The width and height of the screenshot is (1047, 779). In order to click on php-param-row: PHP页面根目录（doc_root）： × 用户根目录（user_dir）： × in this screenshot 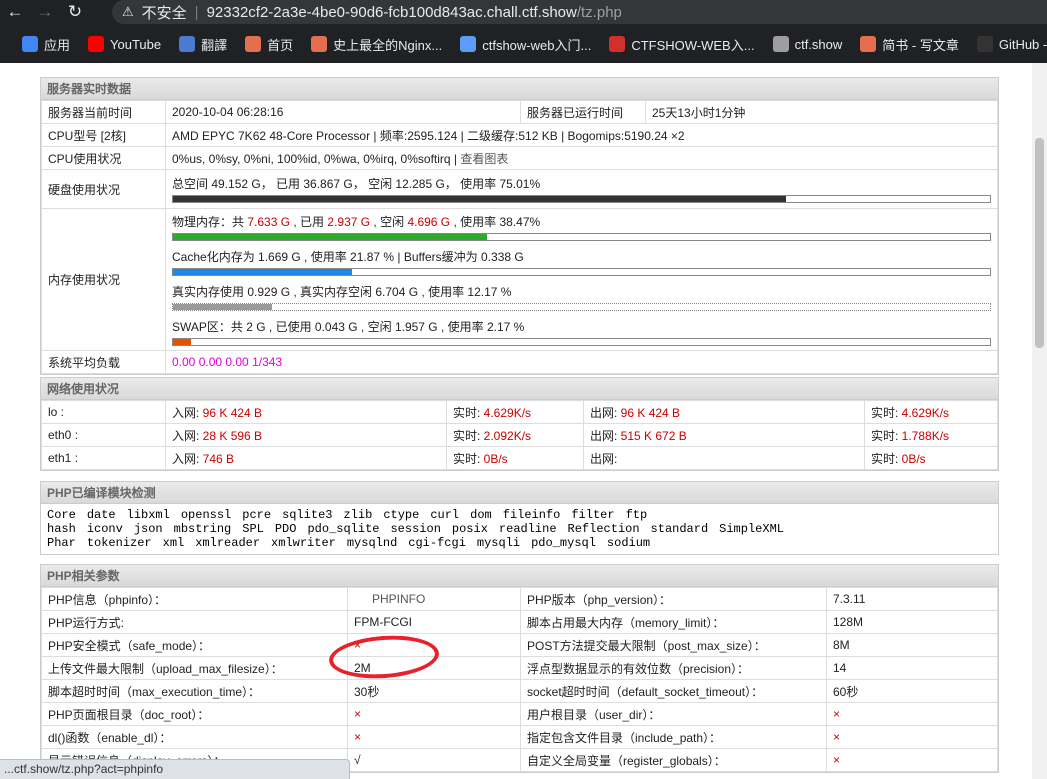, I will do `click(519, 714)`.